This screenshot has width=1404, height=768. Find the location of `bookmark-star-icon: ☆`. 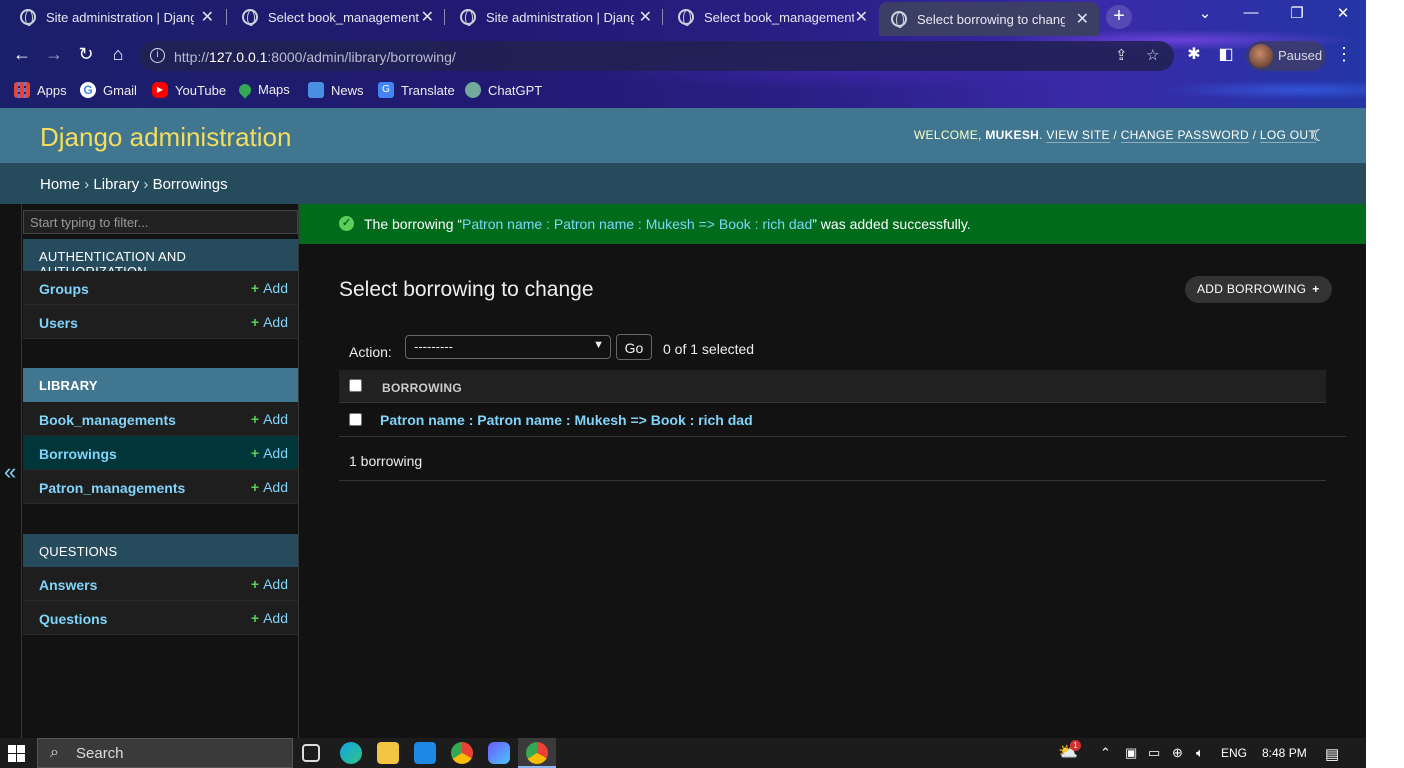

bookmark-star-icon: ☆ is located at coordinates (1152, 55).